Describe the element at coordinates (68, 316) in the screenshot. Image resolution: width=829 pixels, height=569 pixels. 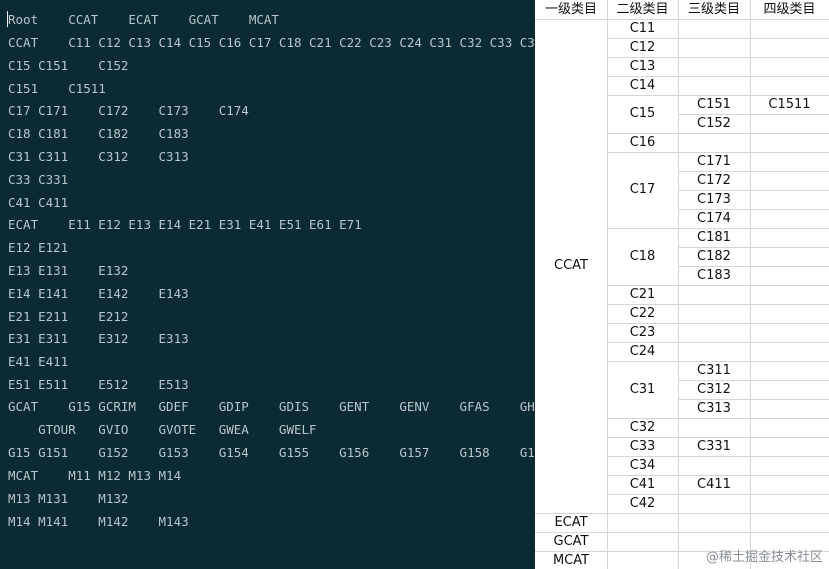
I see `terminal-line: E21 E211 E212` at that location.